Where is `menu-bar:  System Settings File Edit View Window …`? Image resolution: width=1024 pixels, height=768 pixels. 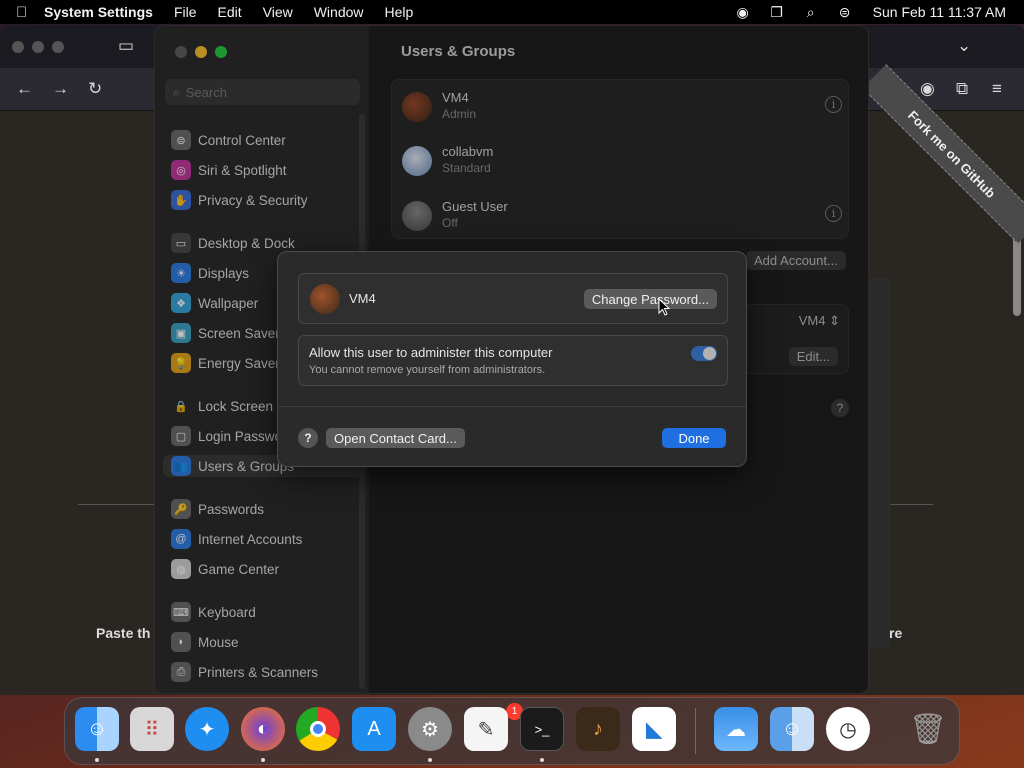
menu-bar:  System Settings File Edit View Window … is located at coordinates (512, 12).